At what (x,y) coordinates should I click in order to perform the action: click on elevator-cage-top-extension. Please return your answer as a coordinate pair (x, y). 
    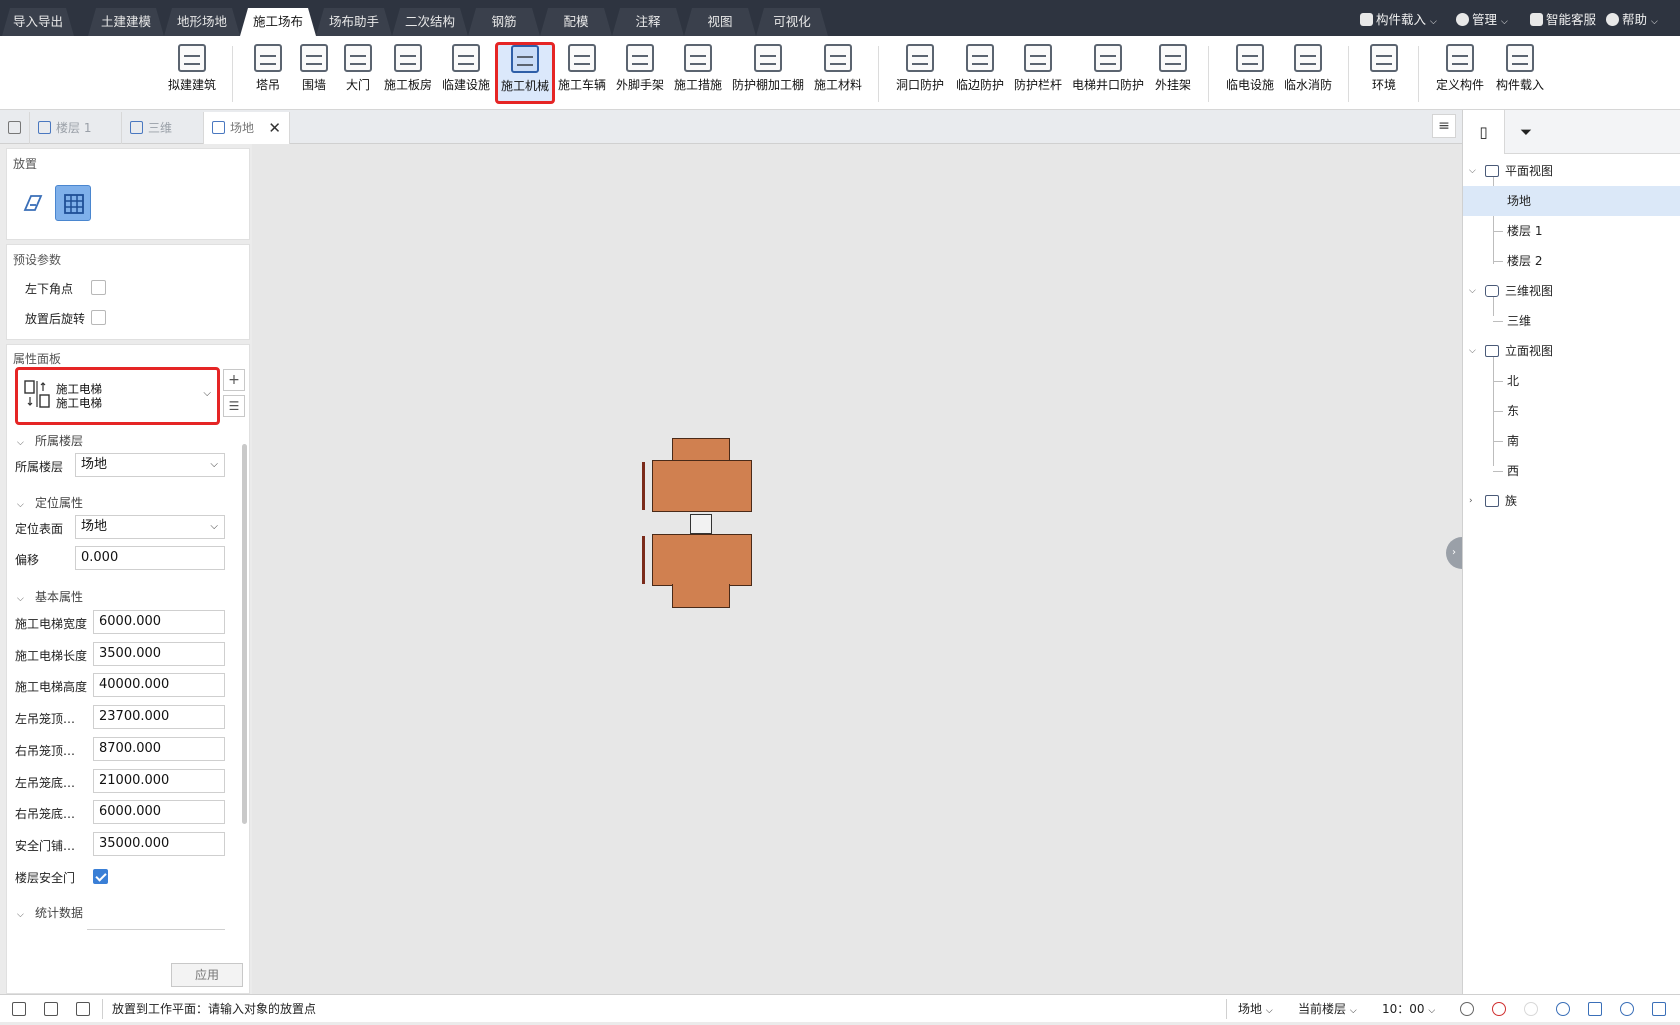
    Looking at the image, I should click on (701, 450).